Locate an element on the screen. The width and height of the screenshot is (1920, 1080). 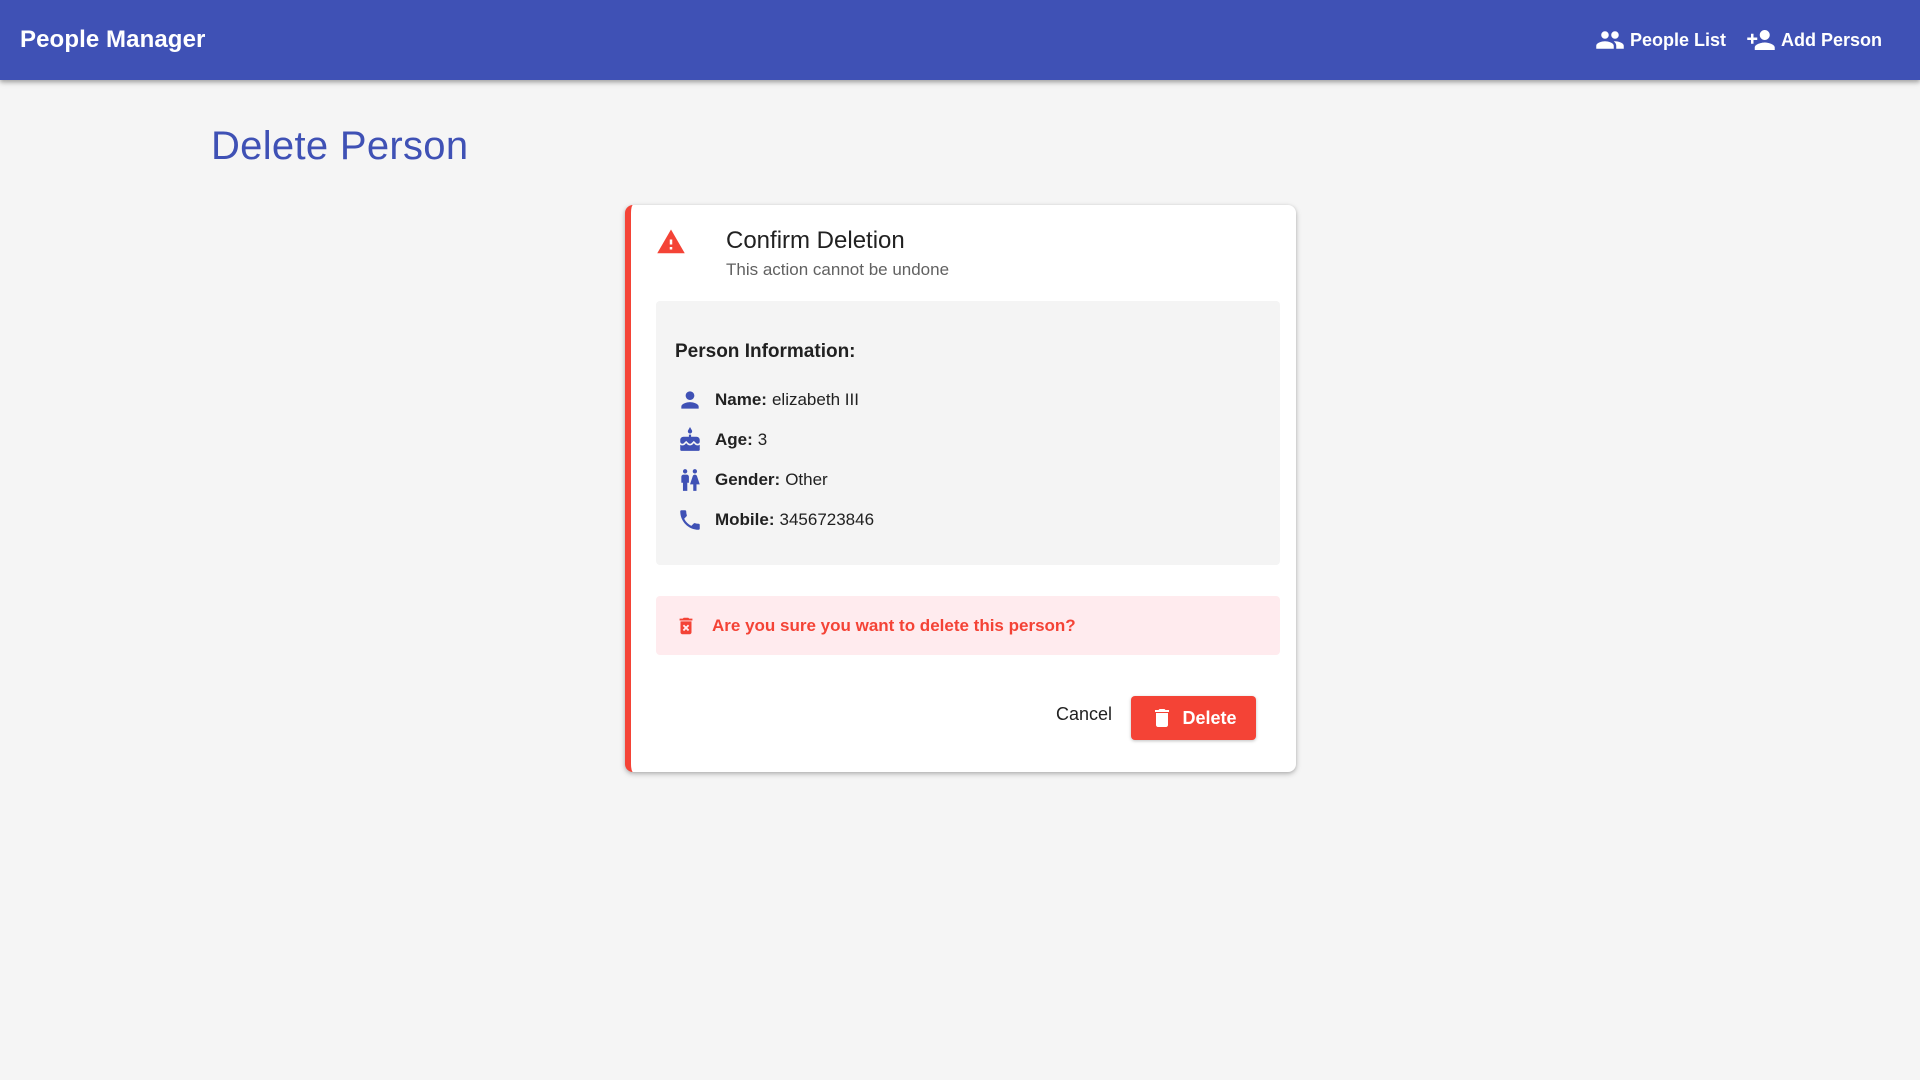
trash-icon is located at coordinates (1162, 718).